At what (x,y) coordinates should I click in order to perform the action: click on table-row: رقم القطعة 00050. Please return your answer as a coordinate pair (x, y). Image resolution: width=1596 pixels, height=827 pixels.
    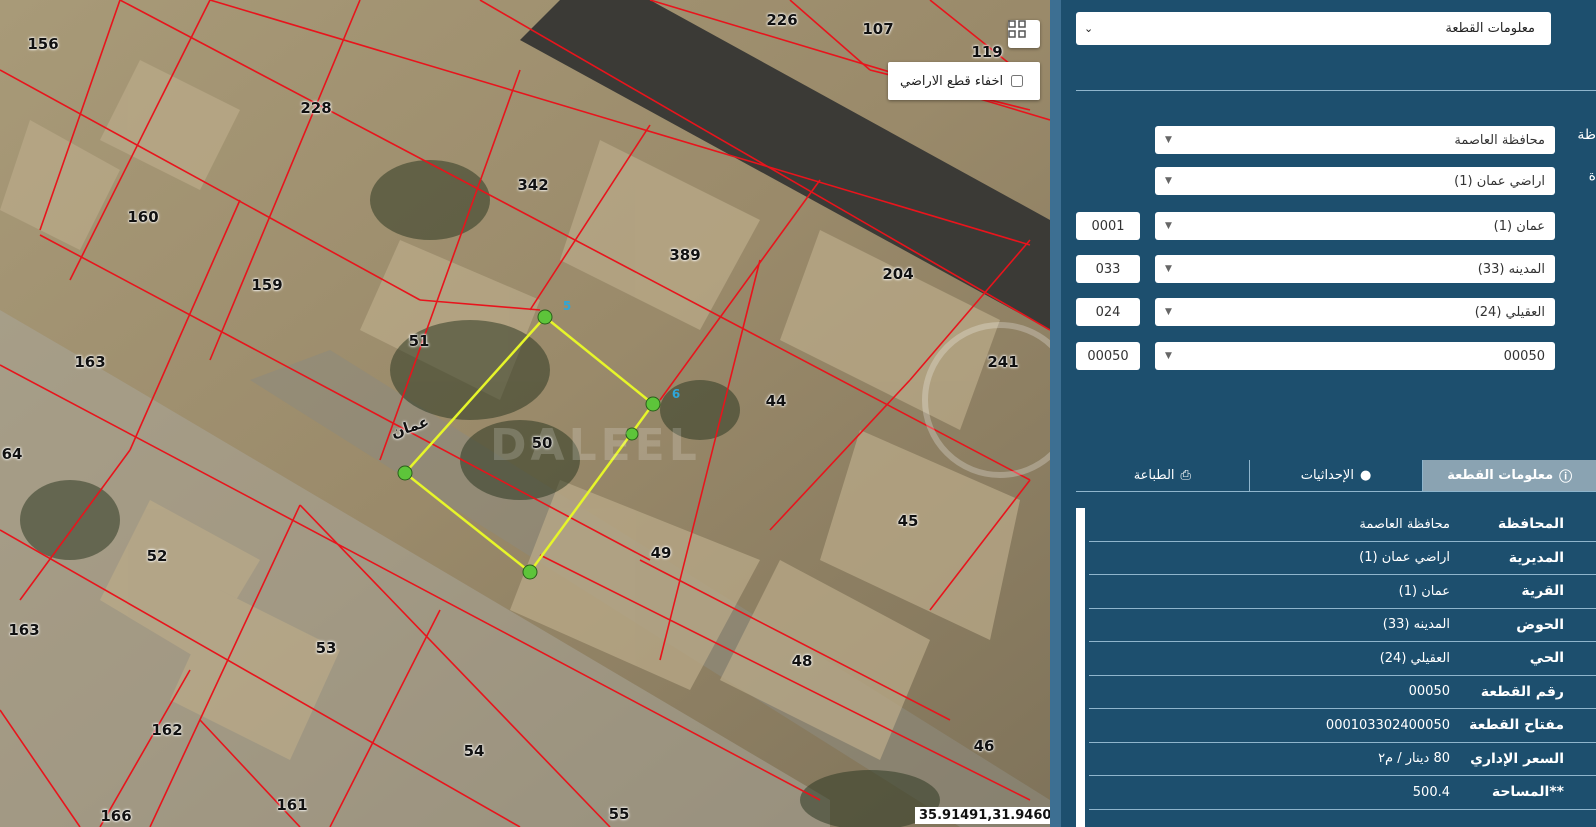
    Looking at the image, I should click on (1342, 692).